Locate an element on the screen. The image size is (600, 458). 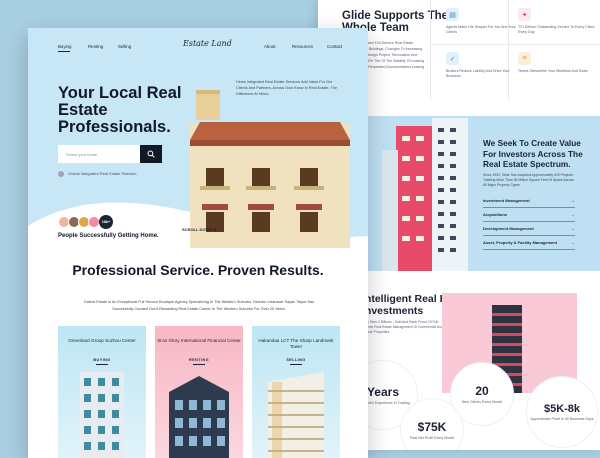
hero-title: Your Local Real Estate Professionals. is located at coordinates (120, 110).